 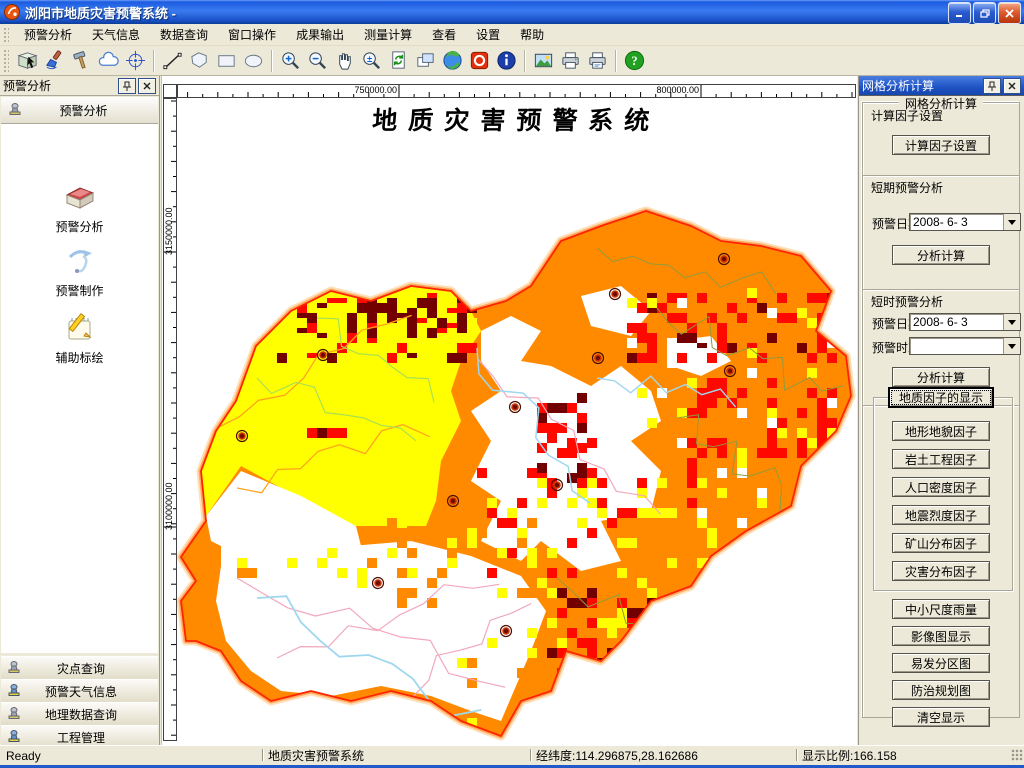 I want to click on print-setup-button, so click(x=597, y=60).